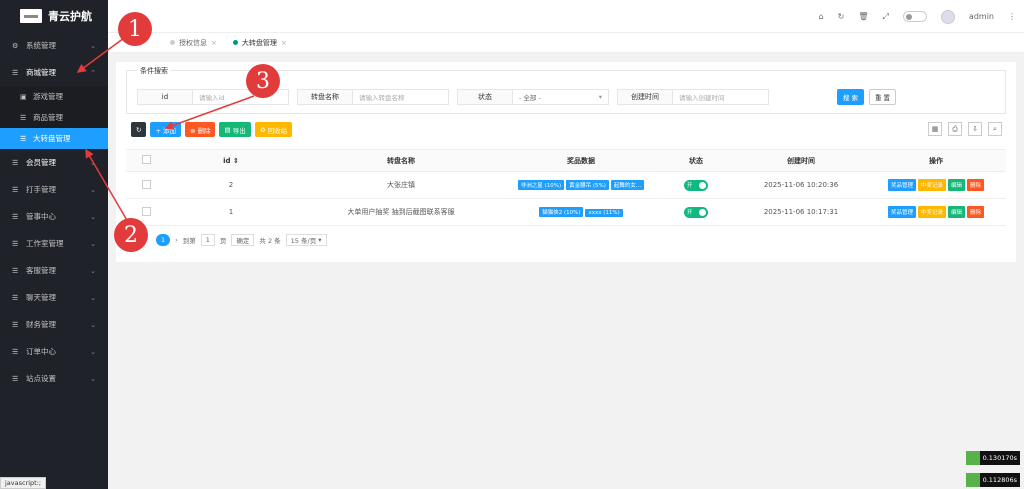 The width and height of the screenshot is (1024, 489). What do you see at coordinates (992, 480) in the screenshot?
I see `timing-badge: 0.112806s` at bounding box center [992, 480].